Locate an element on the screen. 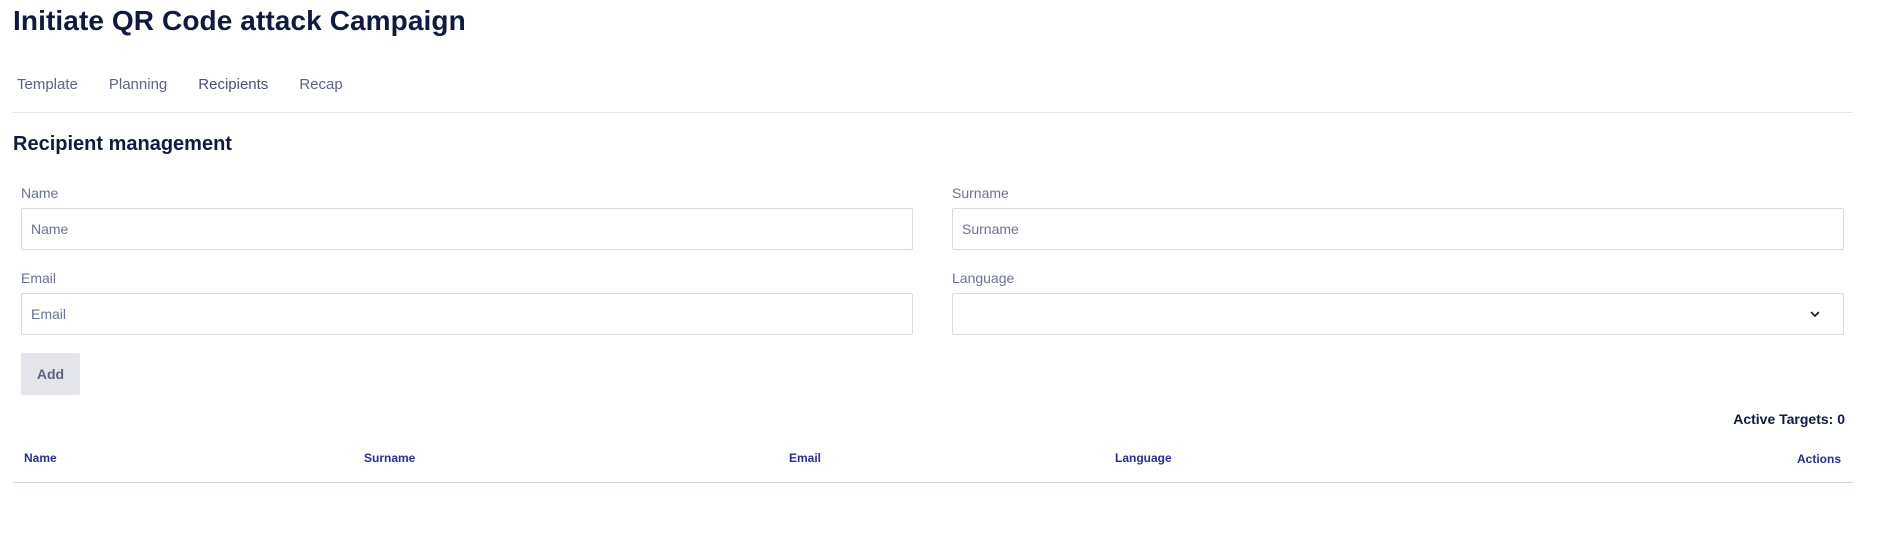 The width and height of the screenshot is (1878, 550). step-tabs: Template Planning Recipients Recap is located at coordinates (933, 94).